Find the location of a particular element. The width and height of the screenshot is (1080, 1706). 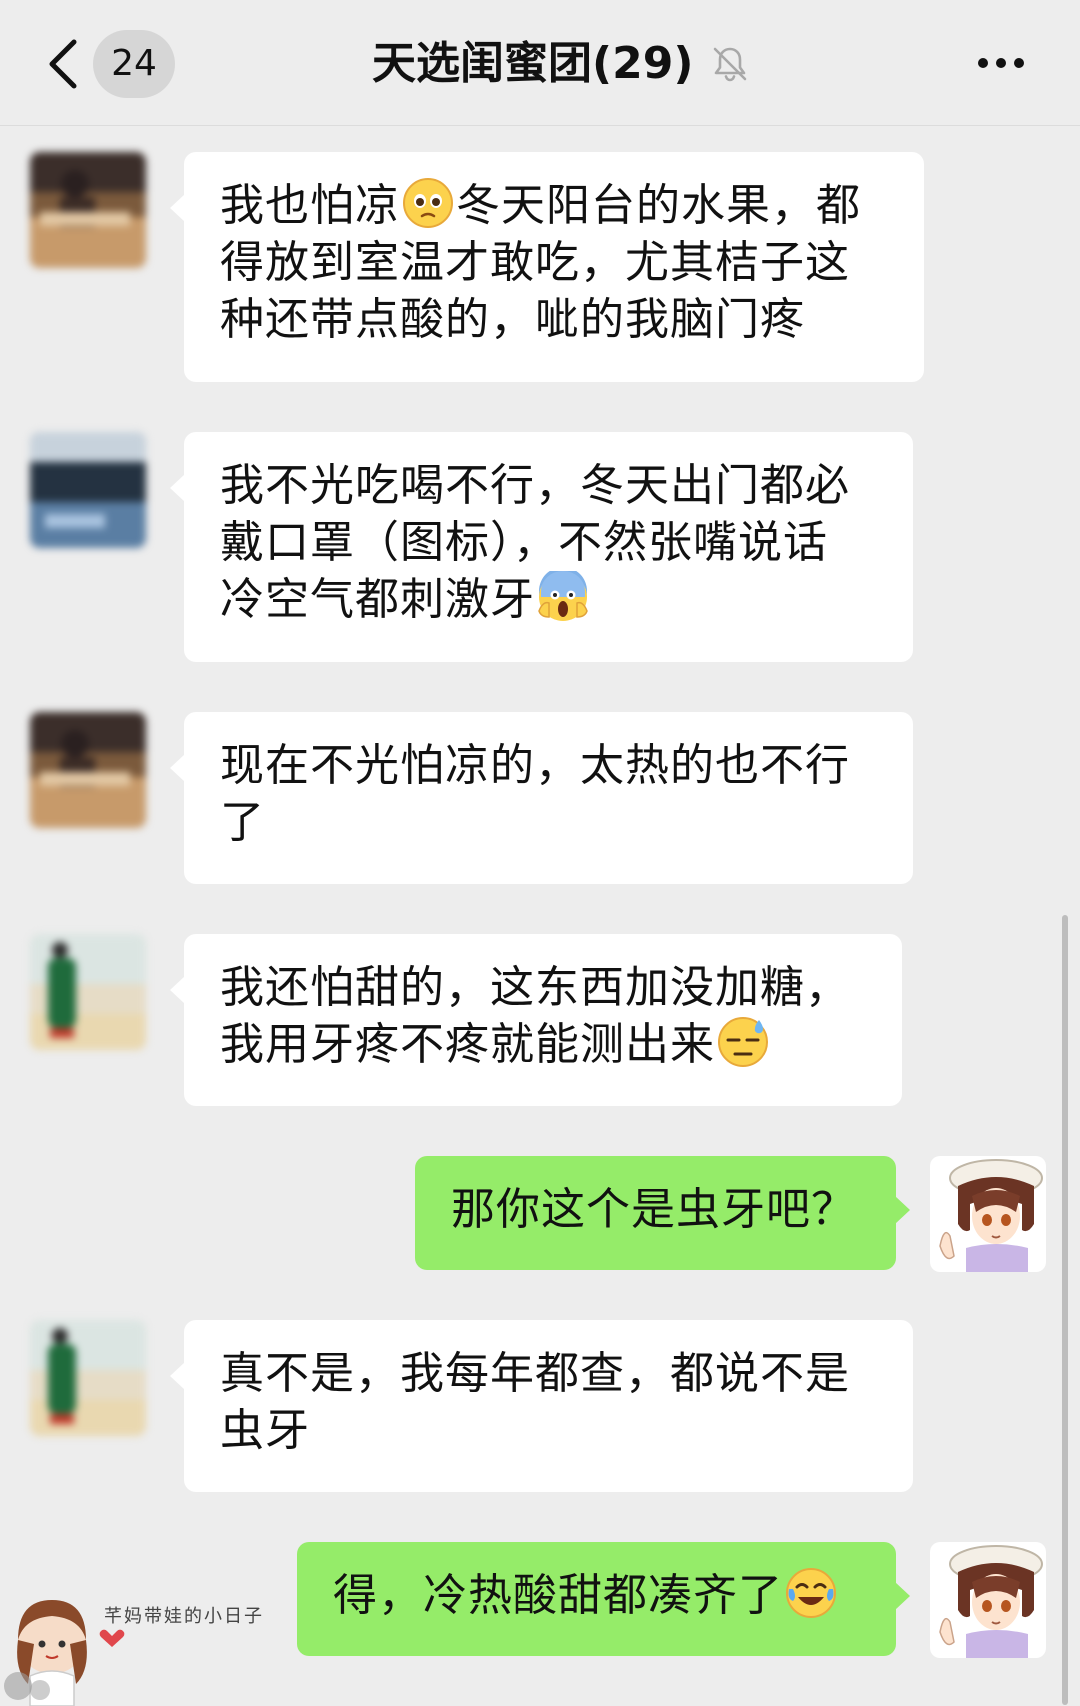

message-bubble: 现在不光怕凉的，太热的也不行 了 is located at coordinates (541, 798).